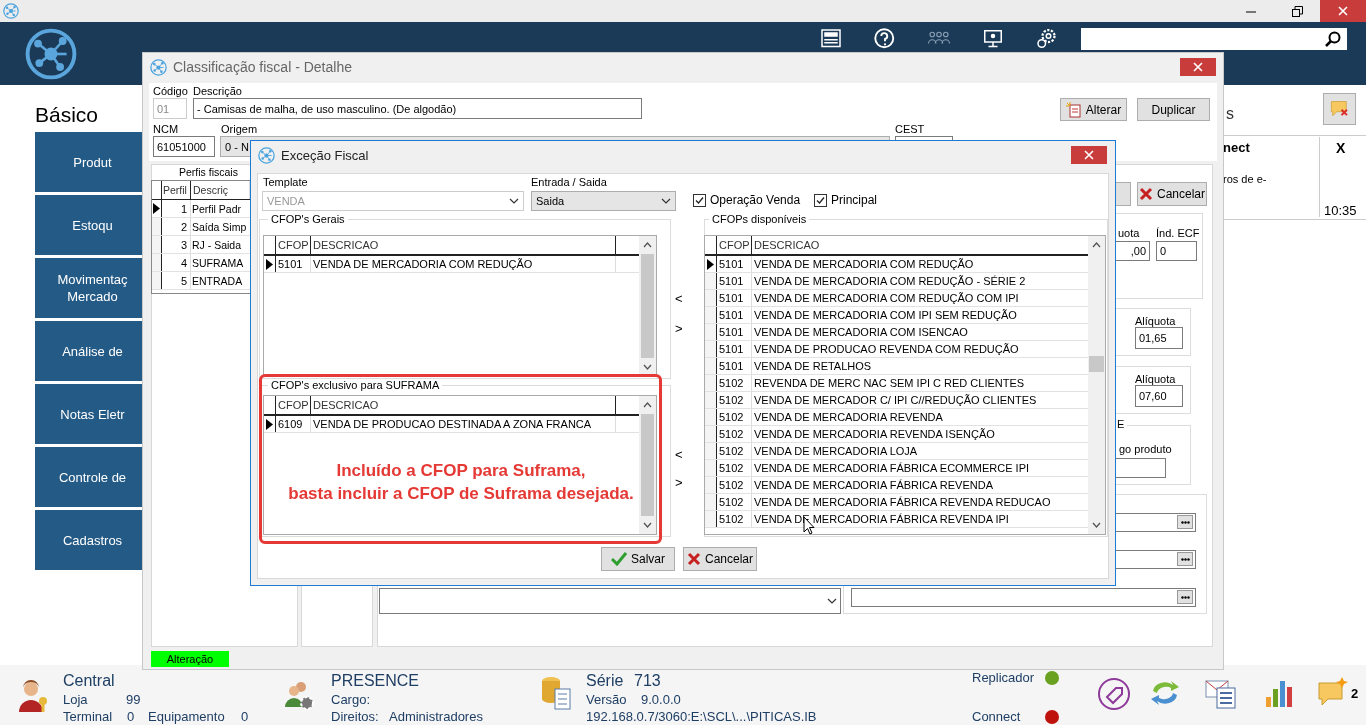 The width and height of the screenshot is (1366, 725). What do you see at coordinates (88, 225) in the screenshot?
I see `menu-tile: Estoqu` at bounding box center [88, 225].